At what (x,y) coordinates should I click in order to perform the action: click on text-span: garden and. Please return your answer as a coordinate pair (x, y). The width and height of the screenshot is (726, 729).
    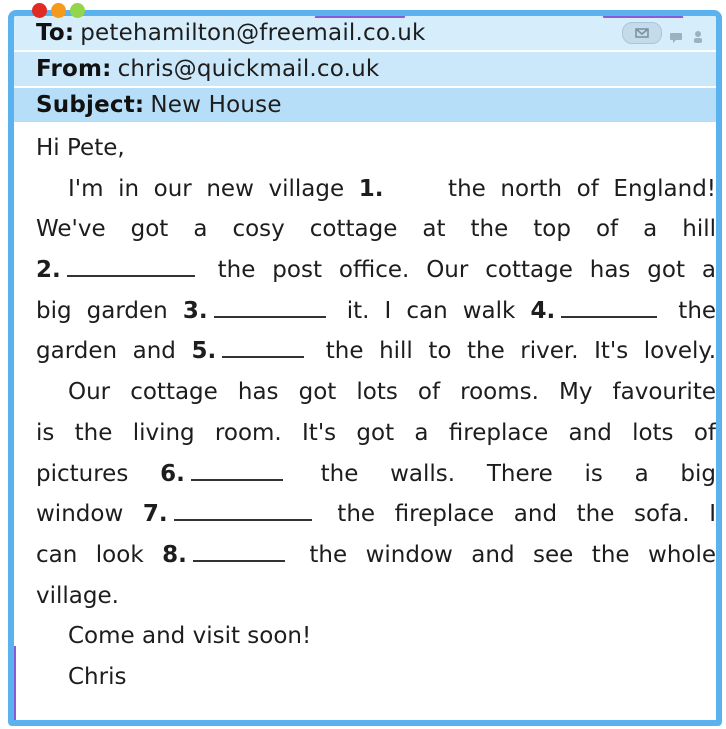
    Looking at the image, I should click on (106, 351).